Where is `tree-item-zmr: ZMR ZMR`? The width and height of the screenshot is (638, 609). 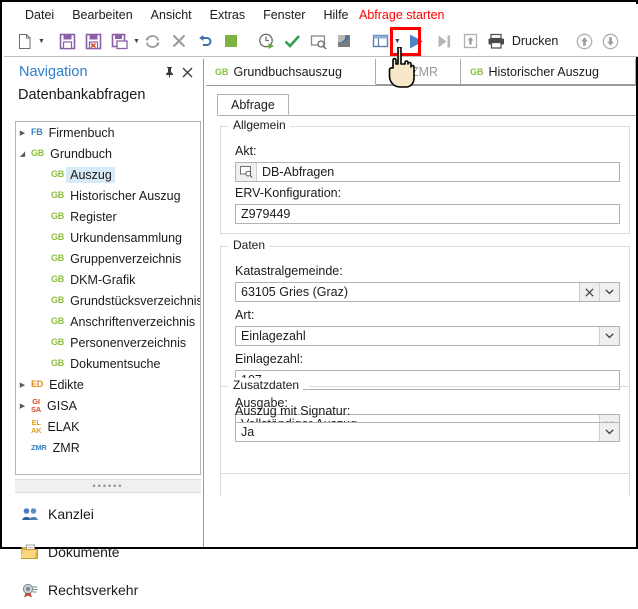 tree-item-zmr: ZMR ZMR is located at coordinates (108, 447).